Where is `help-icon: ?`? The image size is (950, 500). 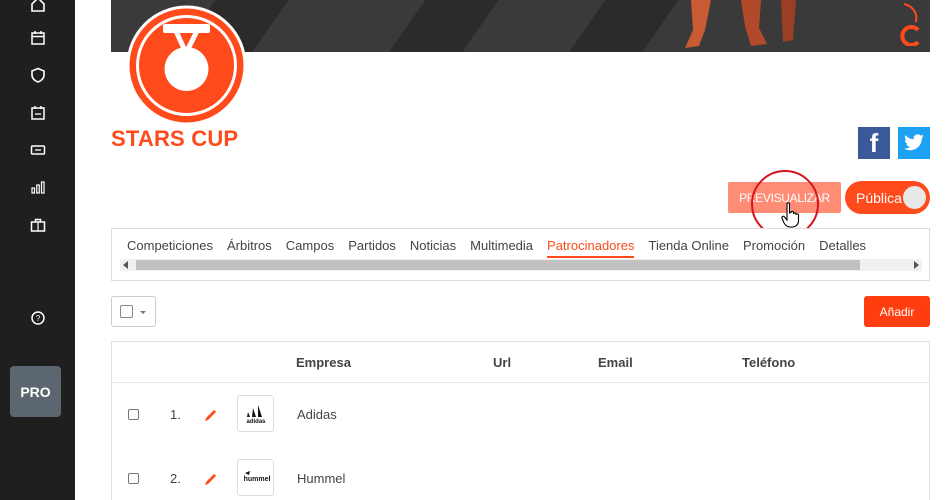
help-icon: ? is located at coordinates (38, 318).